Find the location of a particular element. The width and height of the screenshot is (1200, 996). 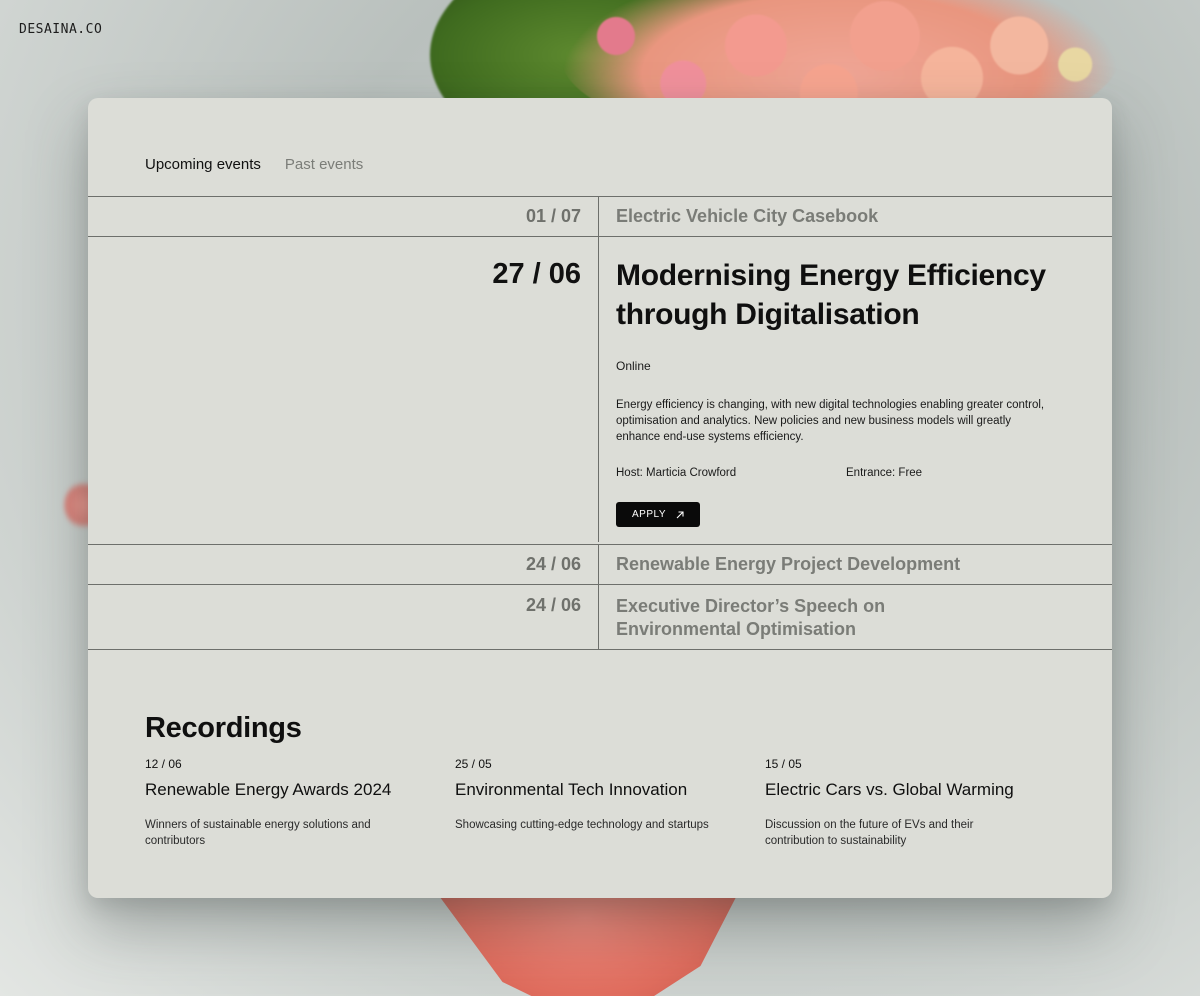

event-title: Renewable Energy Project Development is located at coordinates (788, 564).